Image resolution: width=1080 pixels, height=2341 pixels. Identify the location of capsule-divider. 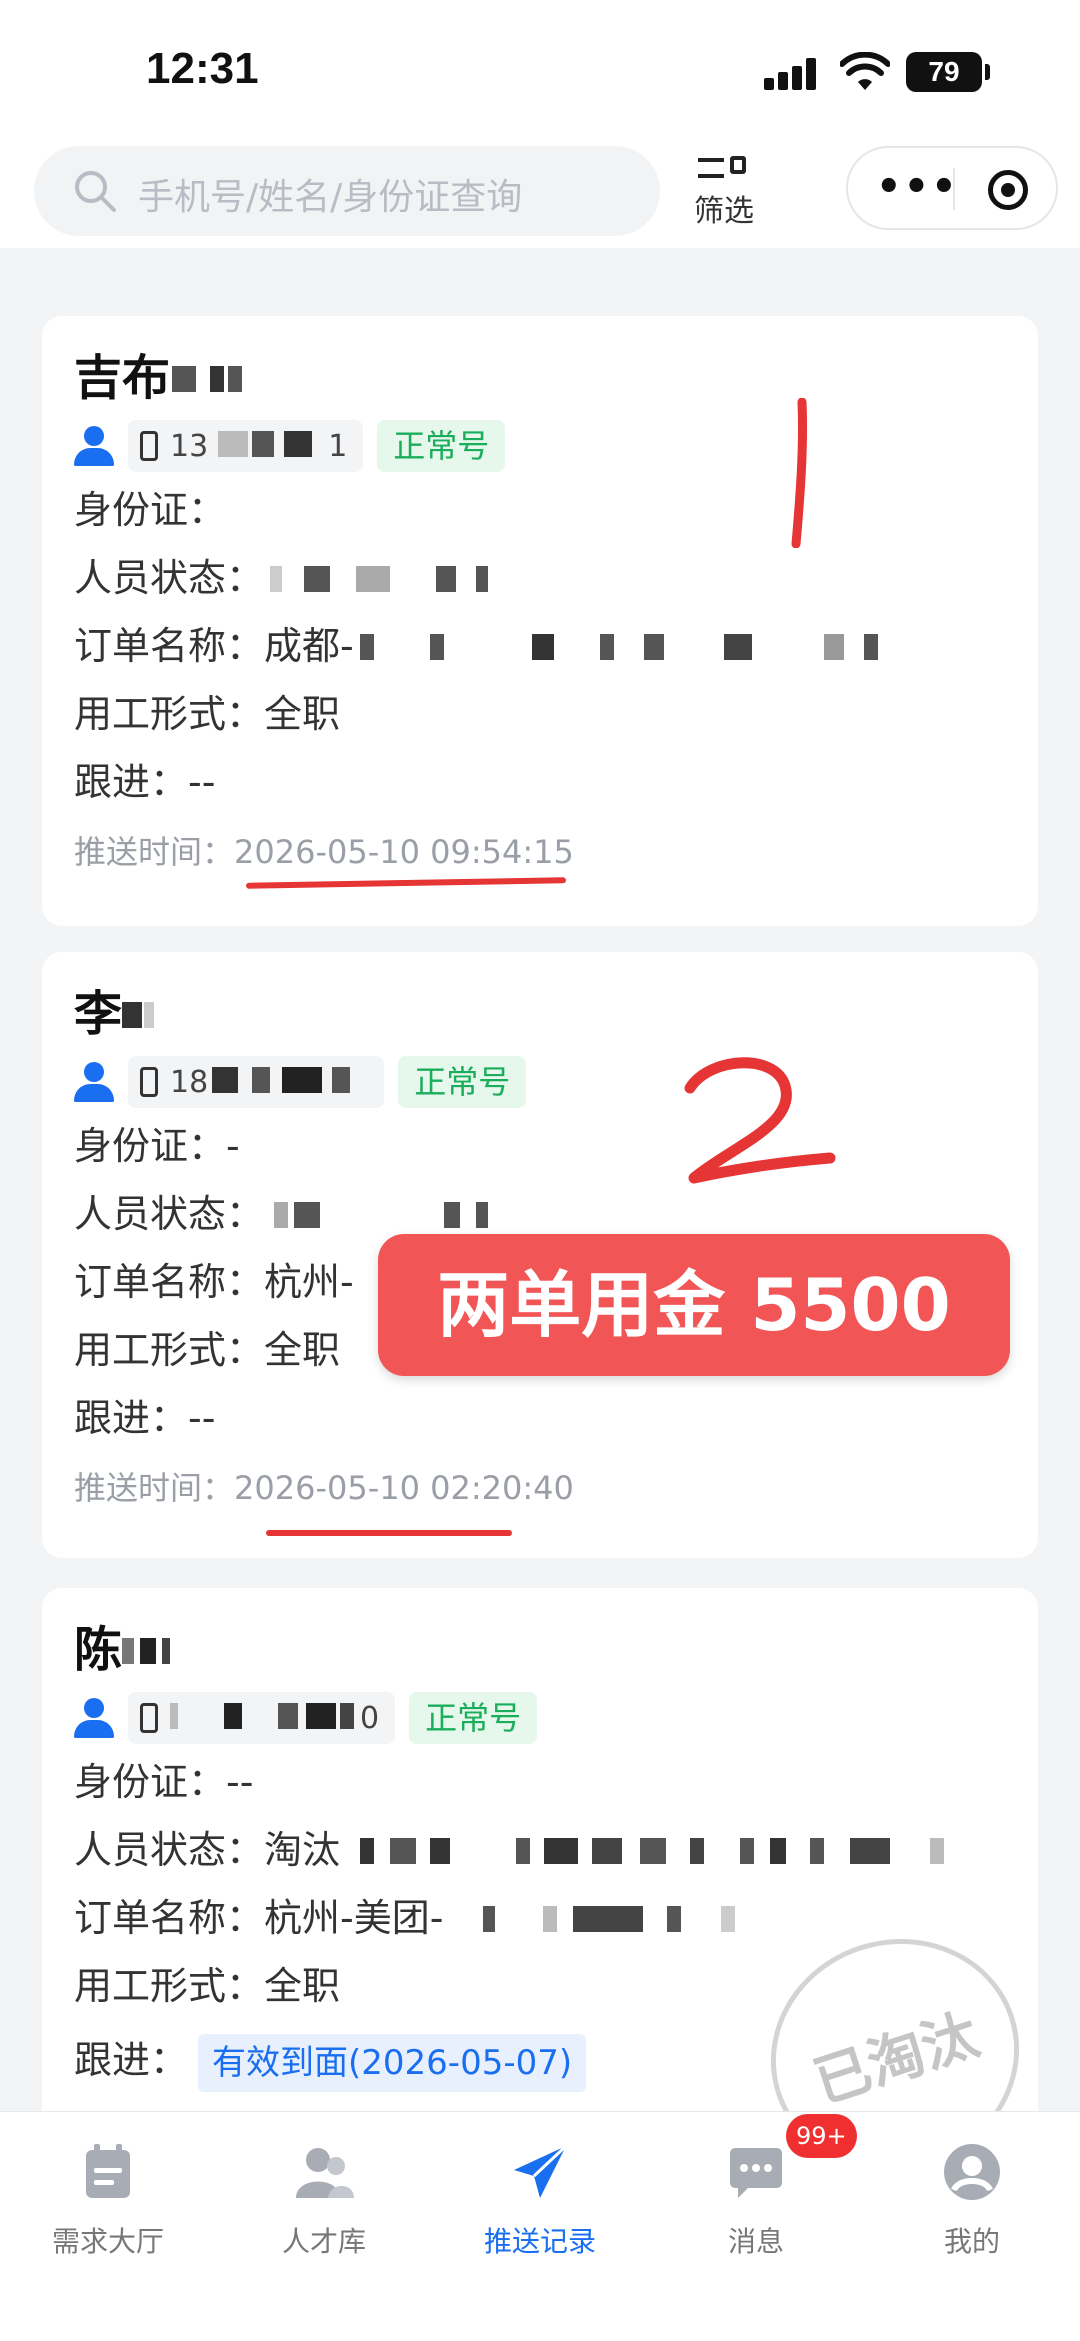
(954, 189).